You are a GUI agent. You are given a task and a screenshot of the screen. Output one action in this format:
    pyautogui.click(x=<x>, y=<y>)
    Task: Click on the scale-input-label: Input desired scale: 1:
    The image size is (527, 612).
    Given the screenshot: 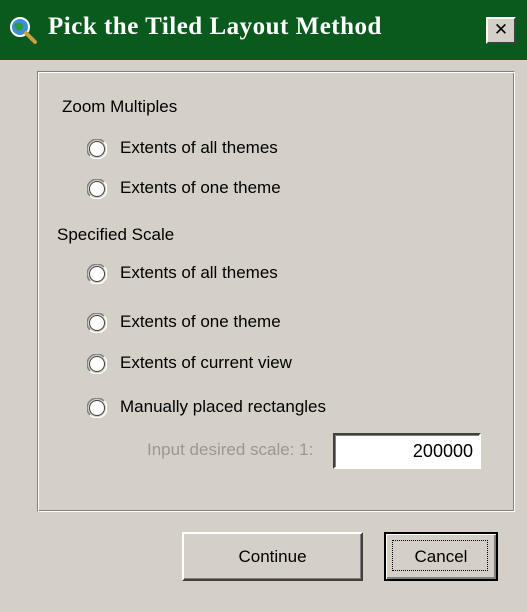 What is the action you would take?
    pyautogui.click(x=230, y=449)
    